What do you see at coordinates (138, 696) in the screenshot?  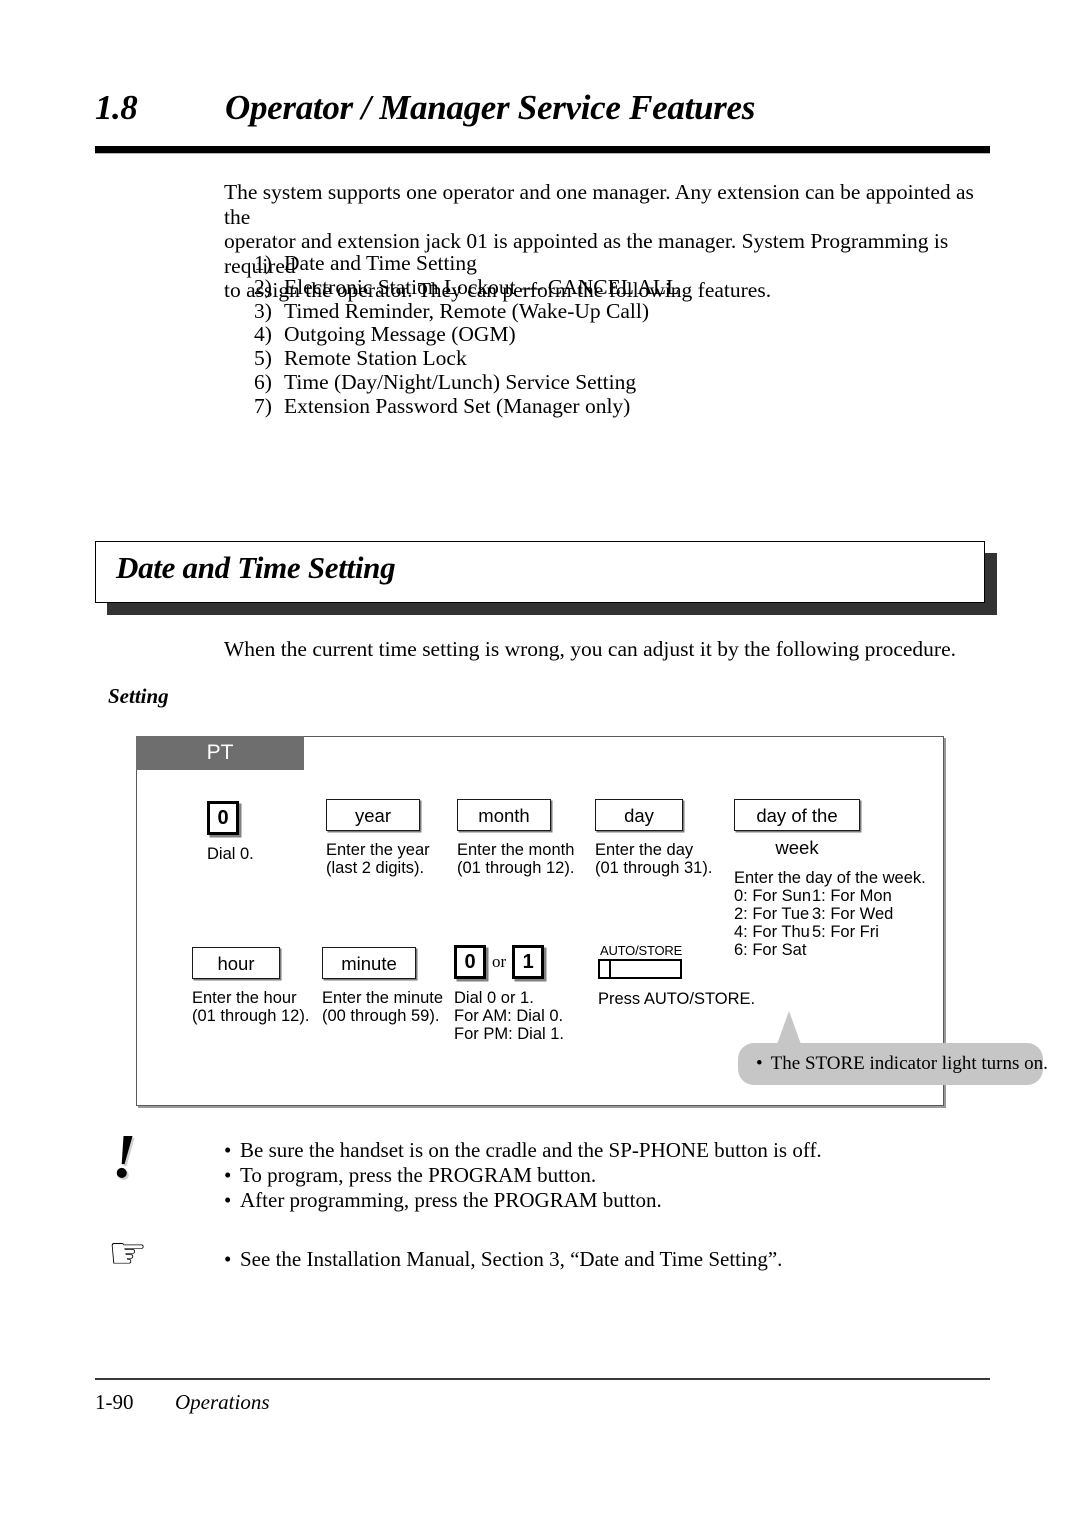 I see `setting-subheading: Setting` at bounding box center [138, 696].